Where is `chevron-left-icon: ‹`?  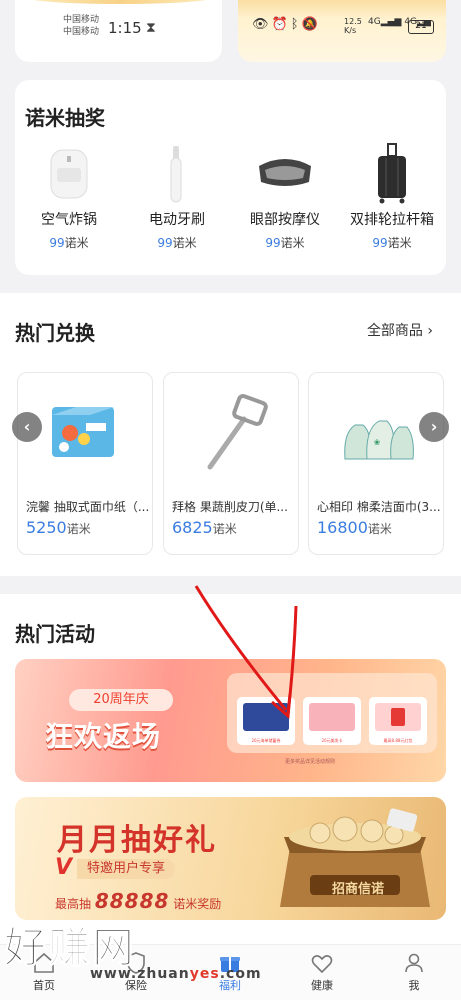
chevron-left-icon: ‹ is located at coordinates (27, 426).